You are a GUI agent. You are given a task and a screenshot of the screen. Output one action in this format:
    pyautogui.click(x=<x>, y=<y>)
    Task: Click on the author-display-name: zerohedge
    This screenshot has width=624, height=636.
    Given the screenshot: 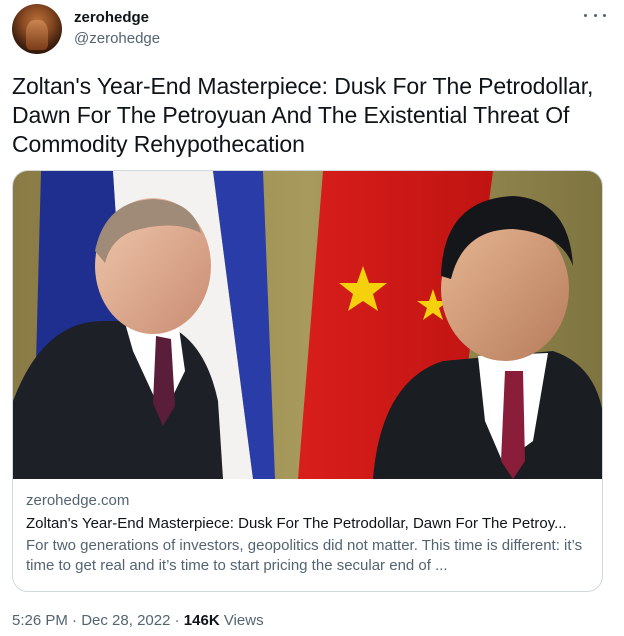 What is the action you would take?
    pyautogui.click(x=117, y=18)
    